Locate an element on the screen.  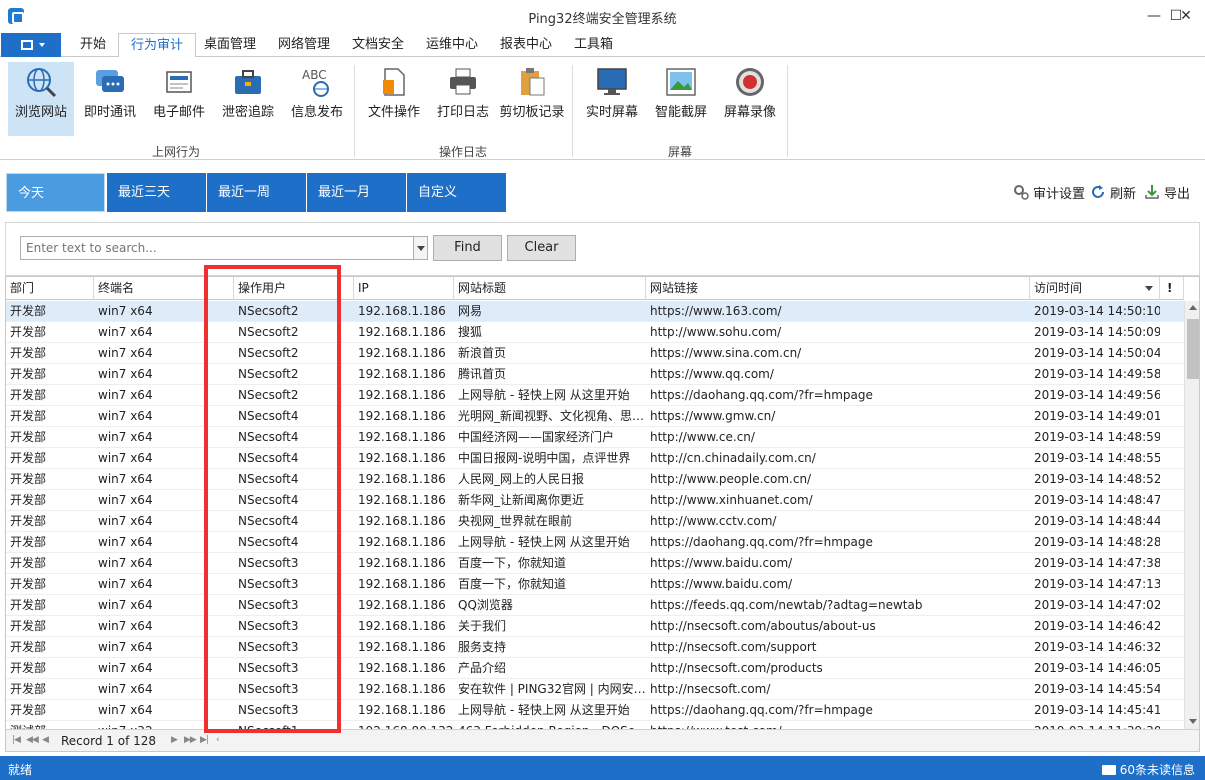
cell-site-title: 人民网_网上的人民日报 is located at coordinates (521, 479).